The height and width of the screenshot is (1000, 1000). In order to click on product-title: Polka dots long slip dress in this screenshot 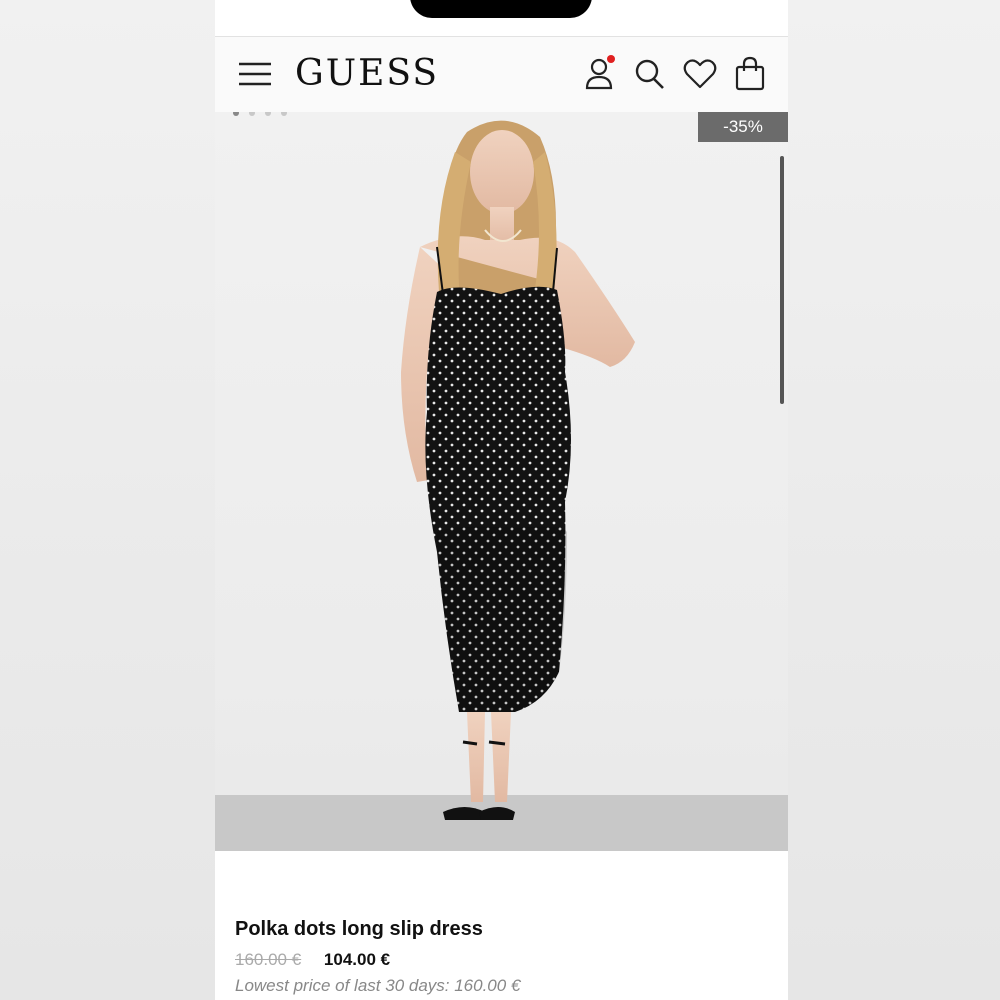, I will do `click(359, 929)`.